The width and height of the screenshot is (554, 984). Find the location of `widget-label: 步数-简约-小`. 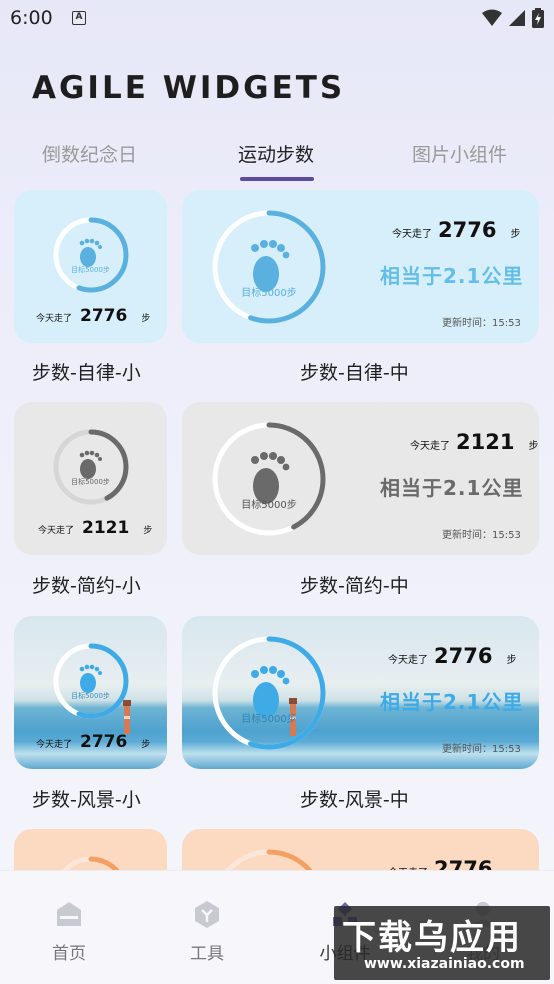

widget-label: 步数-简约-小 is located at coordinates (86, 586).